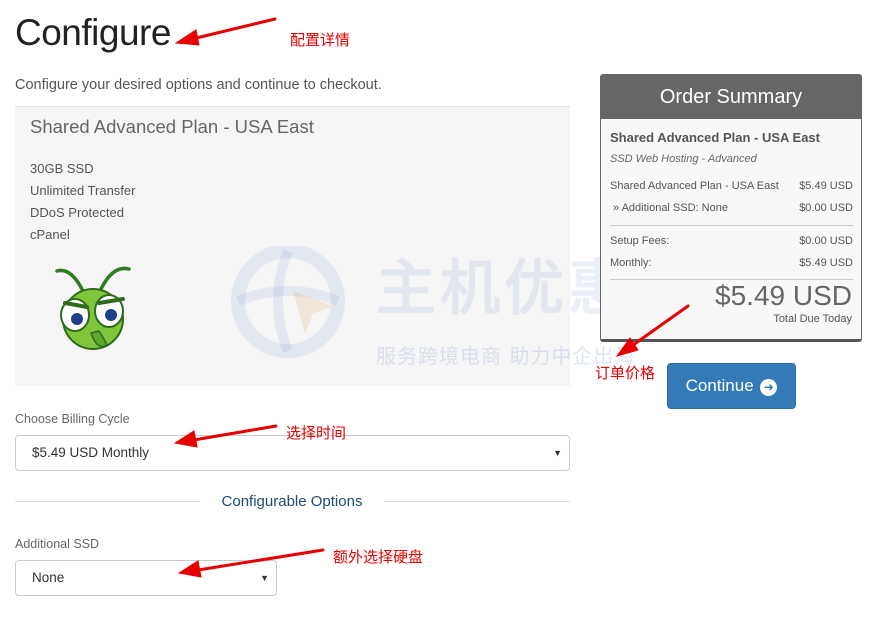  I want to click on product-name: Shared Advanced Plan - USA East, so click(172, 126).